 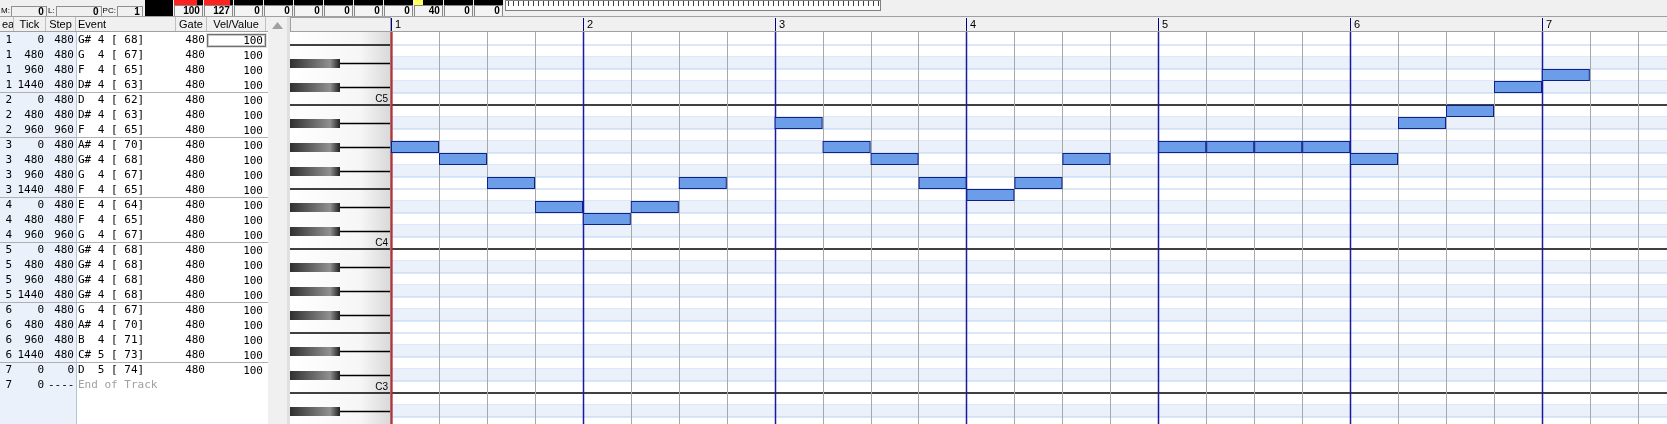 What do you see at coordinates (428, 10) in the screenshot?
I see `meter-value: 40` at bounding box center [428, 10].